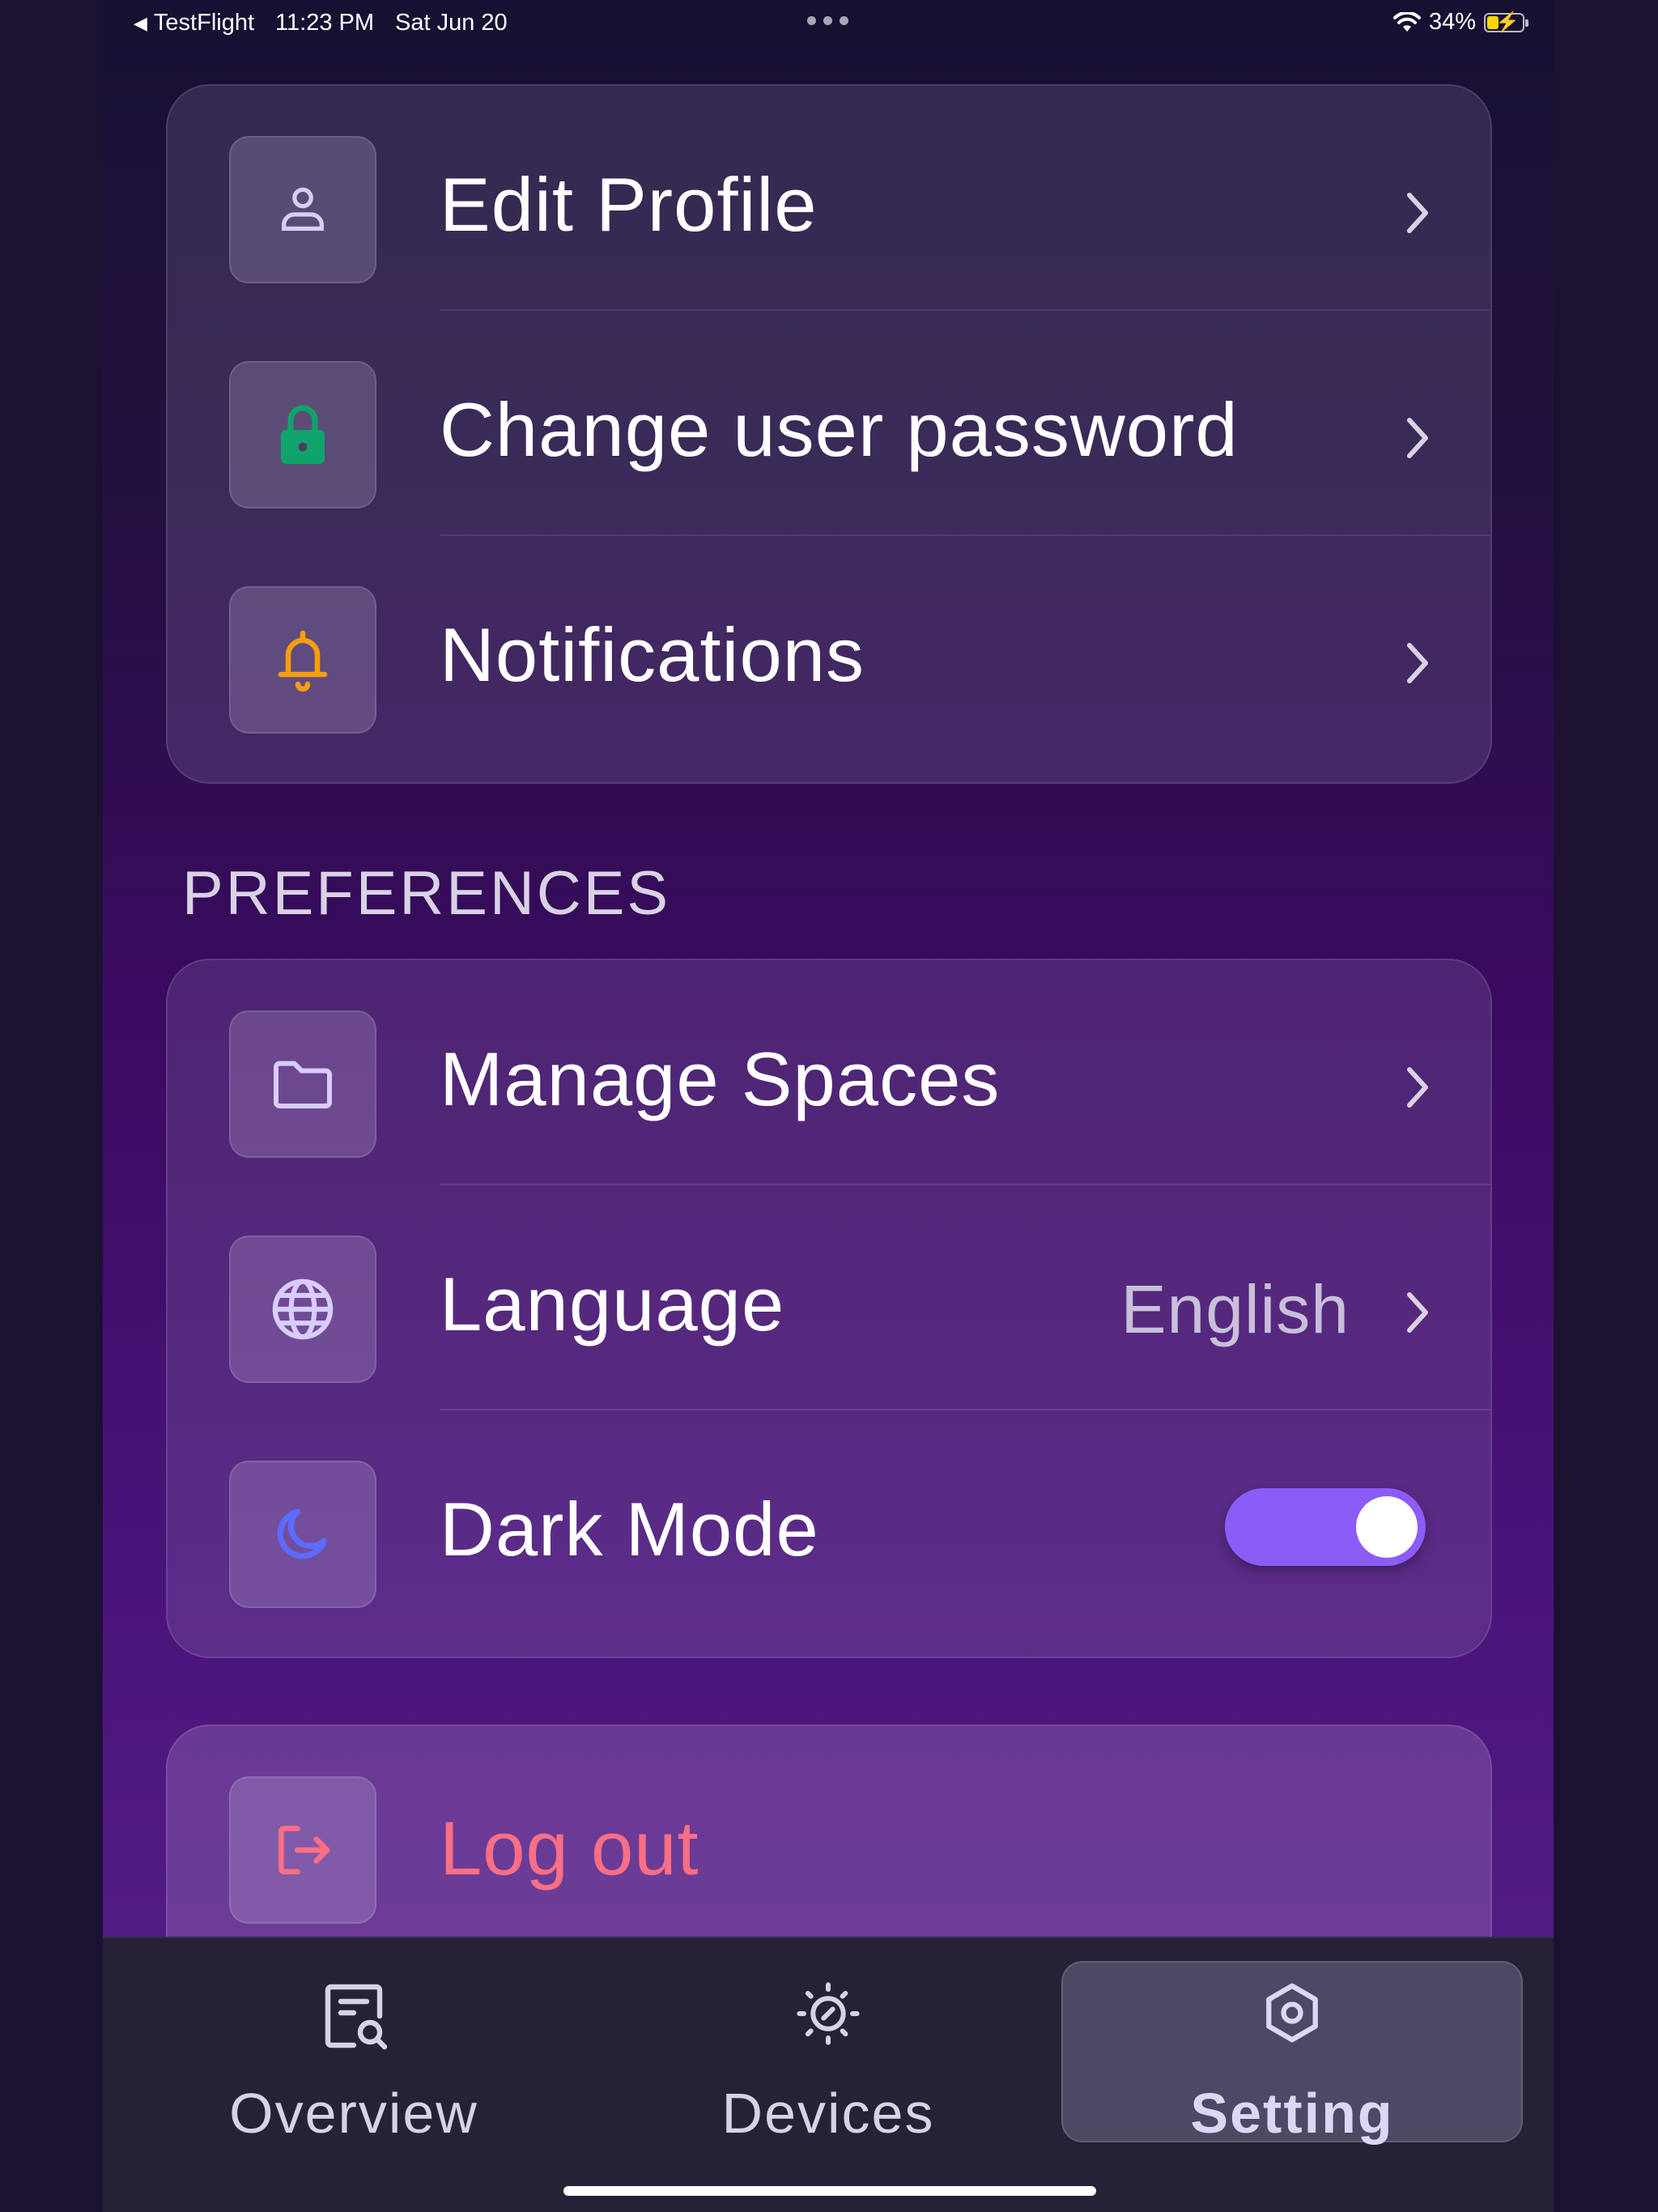  I want to click on back-app-label: TestFlight, so click(204, 23).